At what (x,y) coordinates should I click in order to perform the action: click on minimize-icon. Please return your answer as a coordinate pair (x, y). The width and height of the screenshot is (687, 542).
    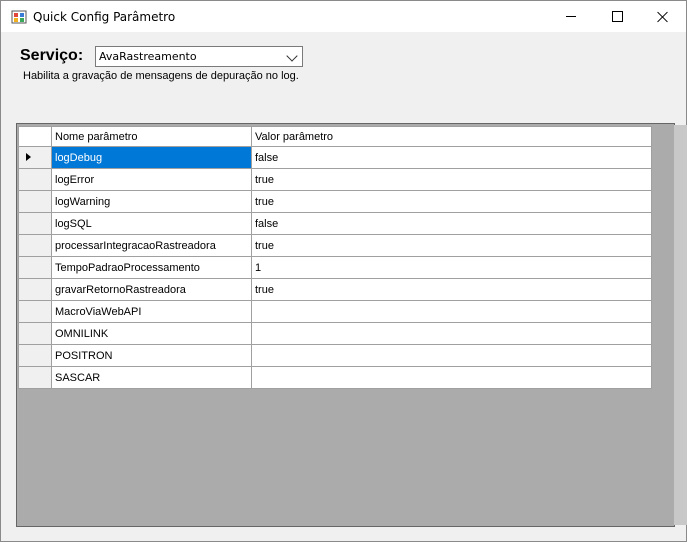
    Looking at the image, I should click on (571, 16).